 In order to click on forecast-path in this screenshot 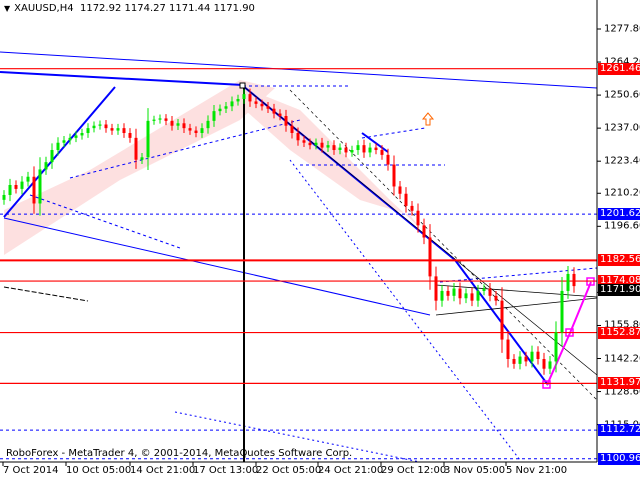, I will do `click(569, 333)`.